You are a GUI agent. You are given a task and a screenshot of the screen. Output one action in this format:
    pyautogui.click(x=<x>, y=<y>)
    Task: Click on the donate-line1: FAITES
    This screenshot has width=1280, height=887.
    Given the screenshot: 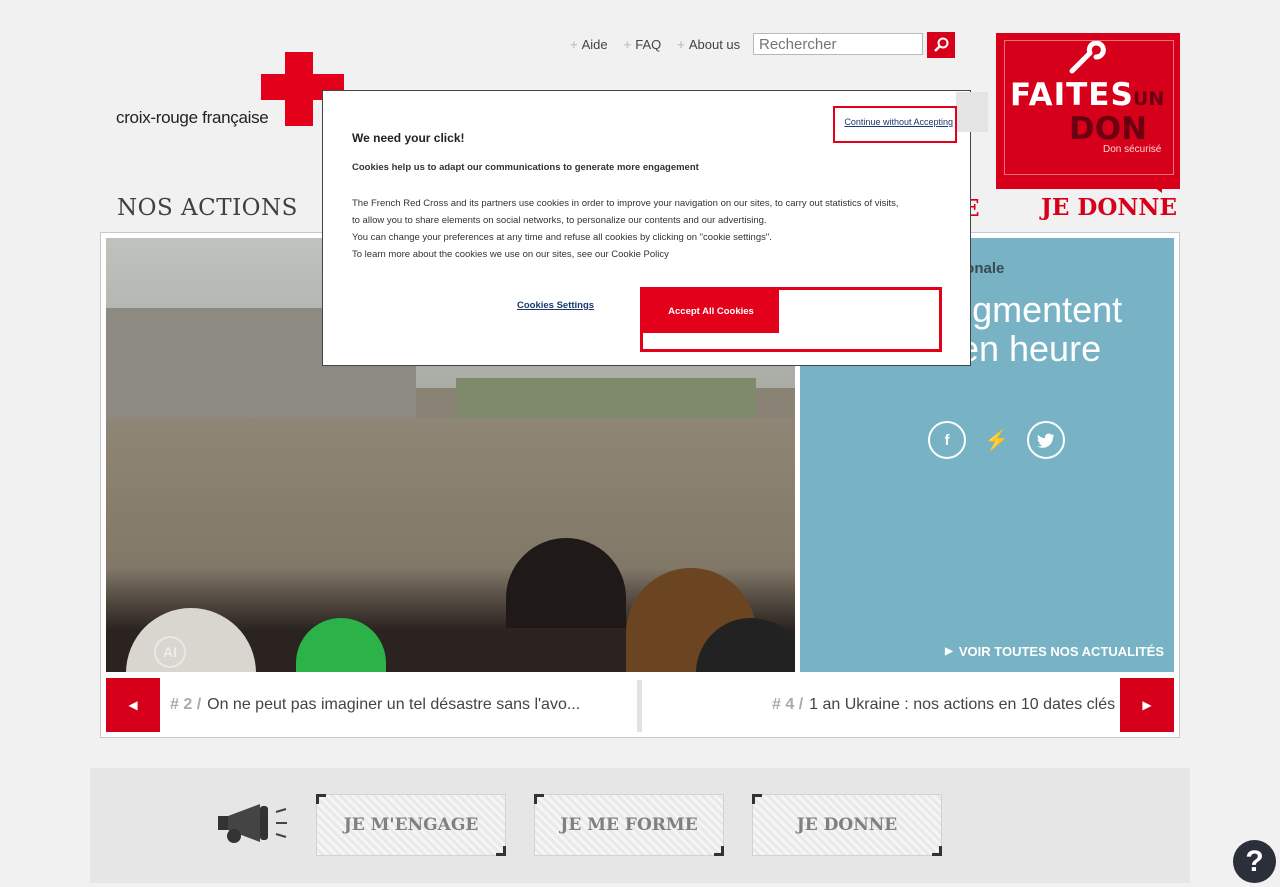 What is the action you would take?
    pyautogui.click(x=1072, y=95)
    